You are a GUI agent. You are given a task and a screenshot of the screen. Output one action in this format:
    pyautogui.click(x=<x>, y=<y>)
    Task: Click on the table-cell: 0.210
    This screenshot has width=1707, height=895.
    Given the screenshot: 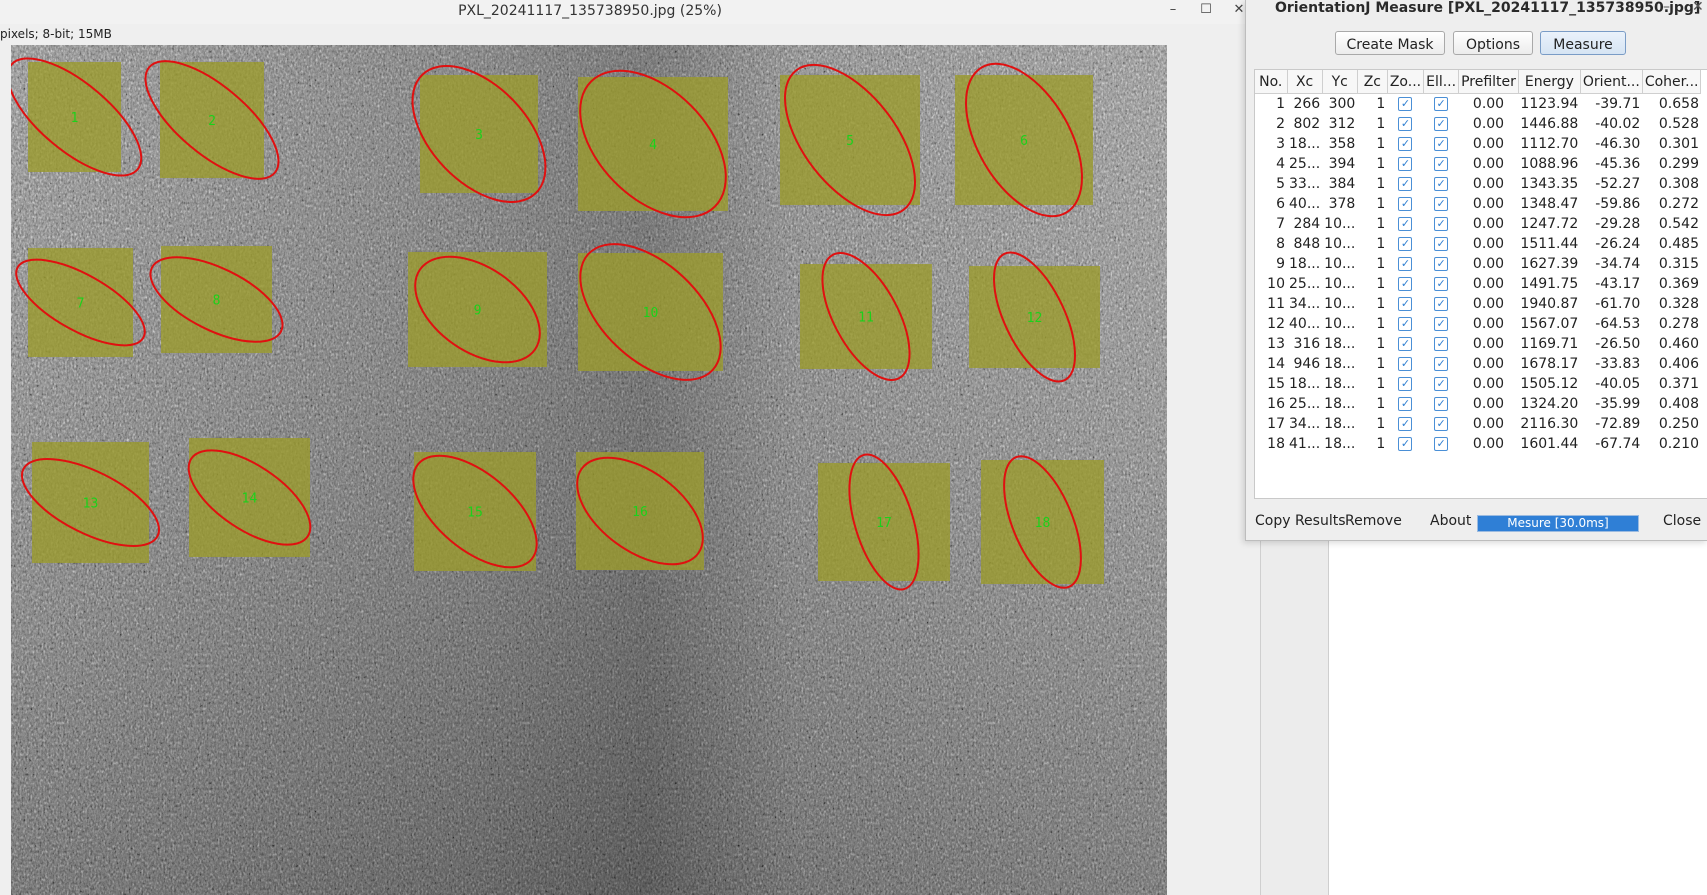 What is the action you would take?
    pyautogui.click(x=1678, y=444)
    